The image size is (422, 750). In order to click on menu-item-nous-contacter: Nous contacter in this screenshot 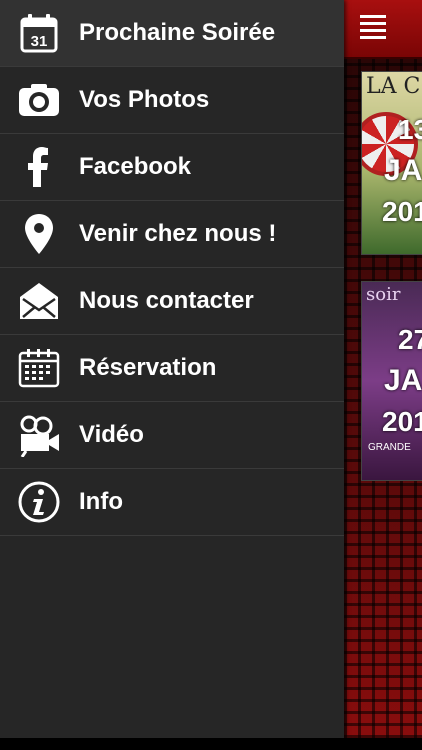, I will do `click(172, 301)`.